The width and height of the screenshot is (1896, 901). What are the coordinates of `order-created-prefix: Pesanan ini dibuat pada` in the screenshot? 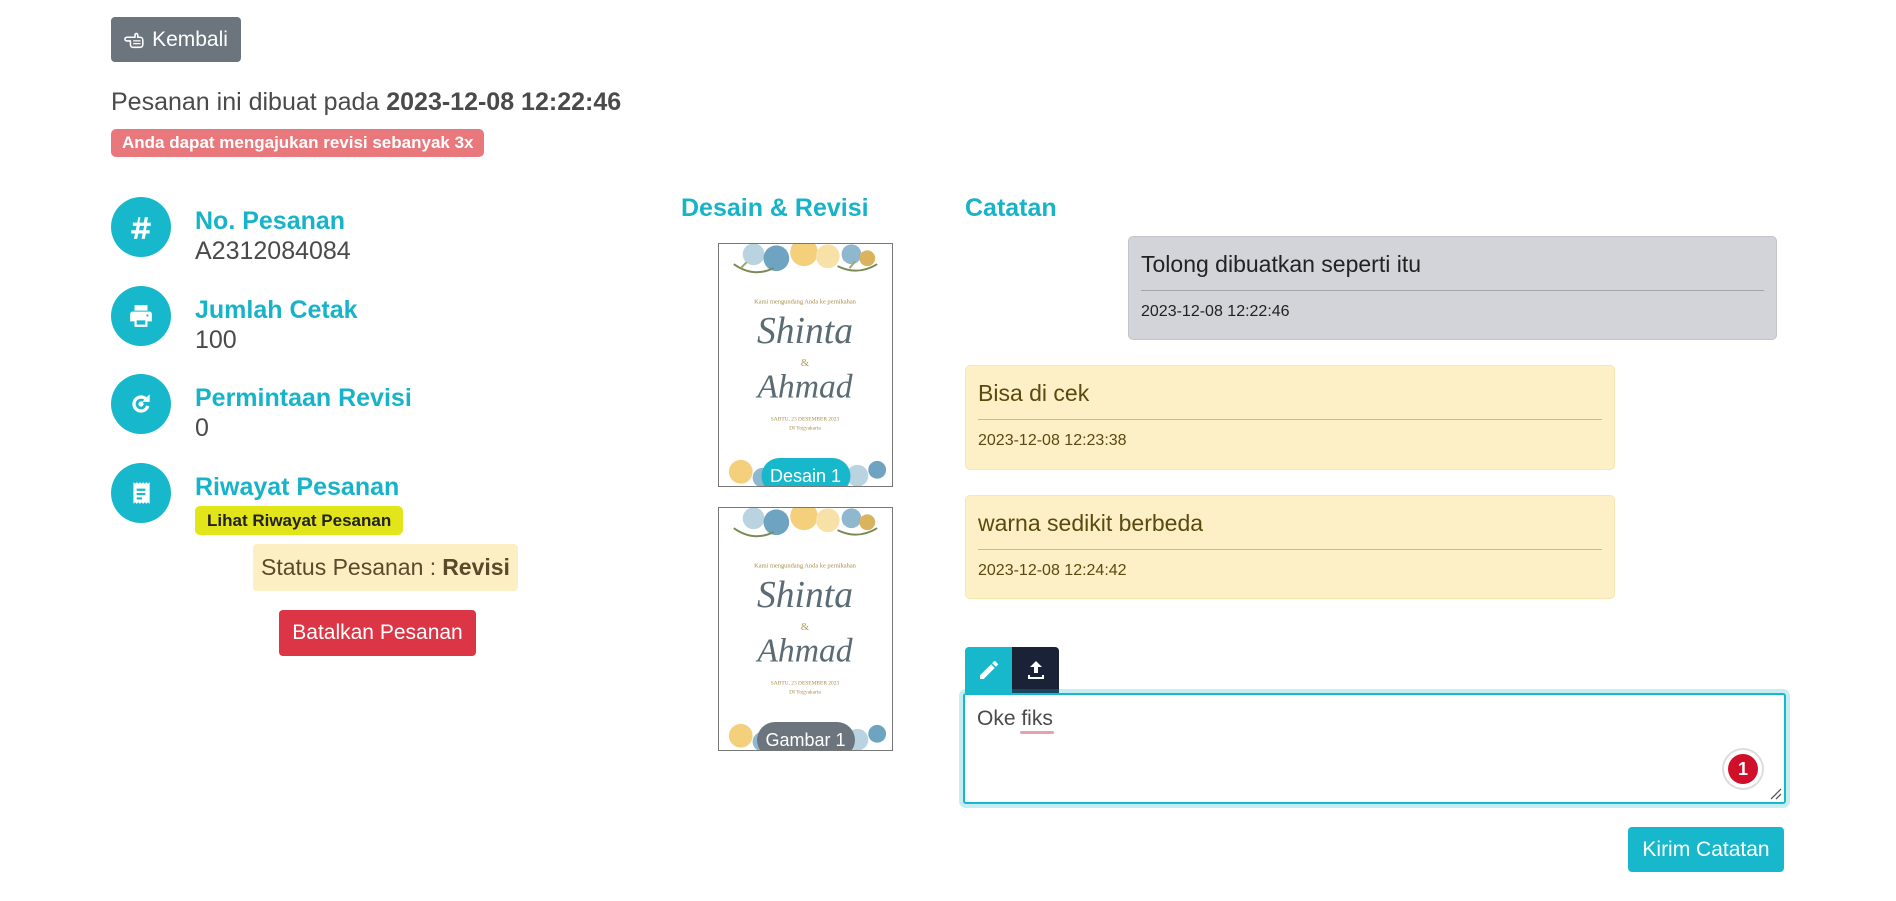 It's located at (245, 102).